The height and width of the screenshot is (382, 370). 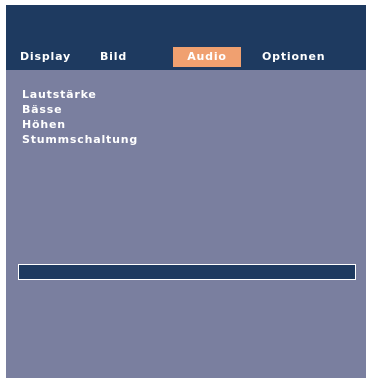 I want to click on menu-item-lautstaerke: Lautstärke, so click(x=80, y=94).